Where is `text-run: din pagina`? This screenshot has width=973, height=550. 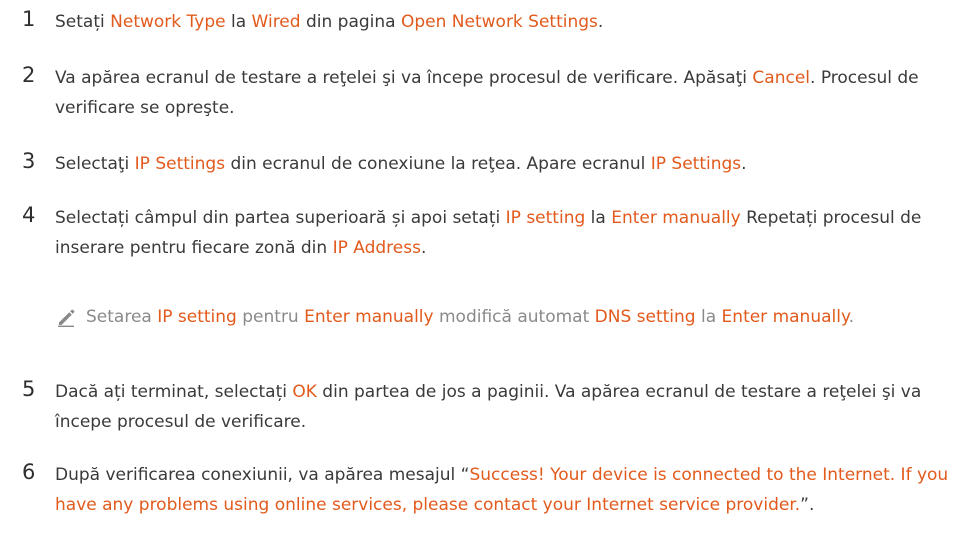
text-run: din pagina is located at coordinates (350, 22).